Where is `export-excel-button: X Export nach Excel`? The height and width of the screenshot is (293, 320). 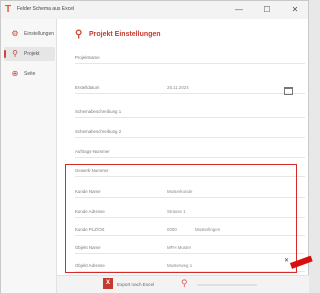
export-excel-button: X Export nach Excel is located at coordinates (134, 284).